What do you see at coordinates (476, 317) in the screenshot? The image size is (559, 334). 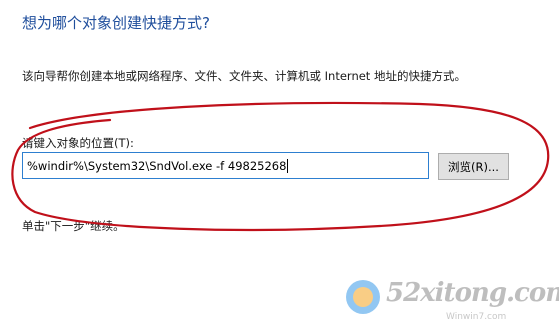 I see `watermark-subtext: Winwin7.com` at bounding box center [476, 317].